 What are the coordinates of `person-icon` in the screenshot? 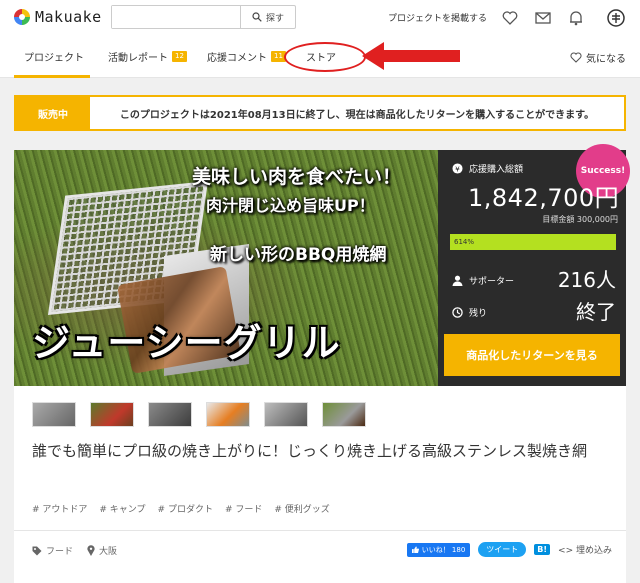 It's located at (457, 280).